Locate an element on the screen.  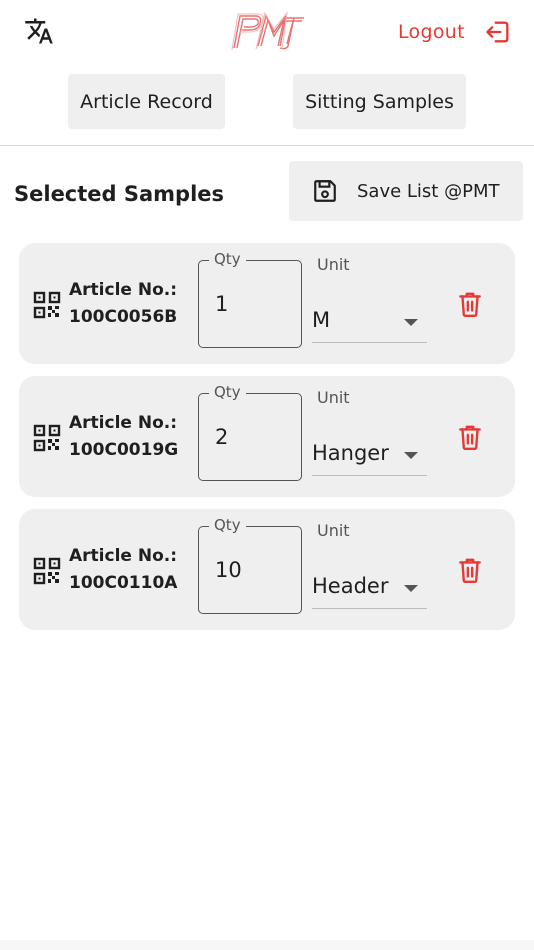
article-number: Article No.: 100C0019G is located at coordinates (123, 437).